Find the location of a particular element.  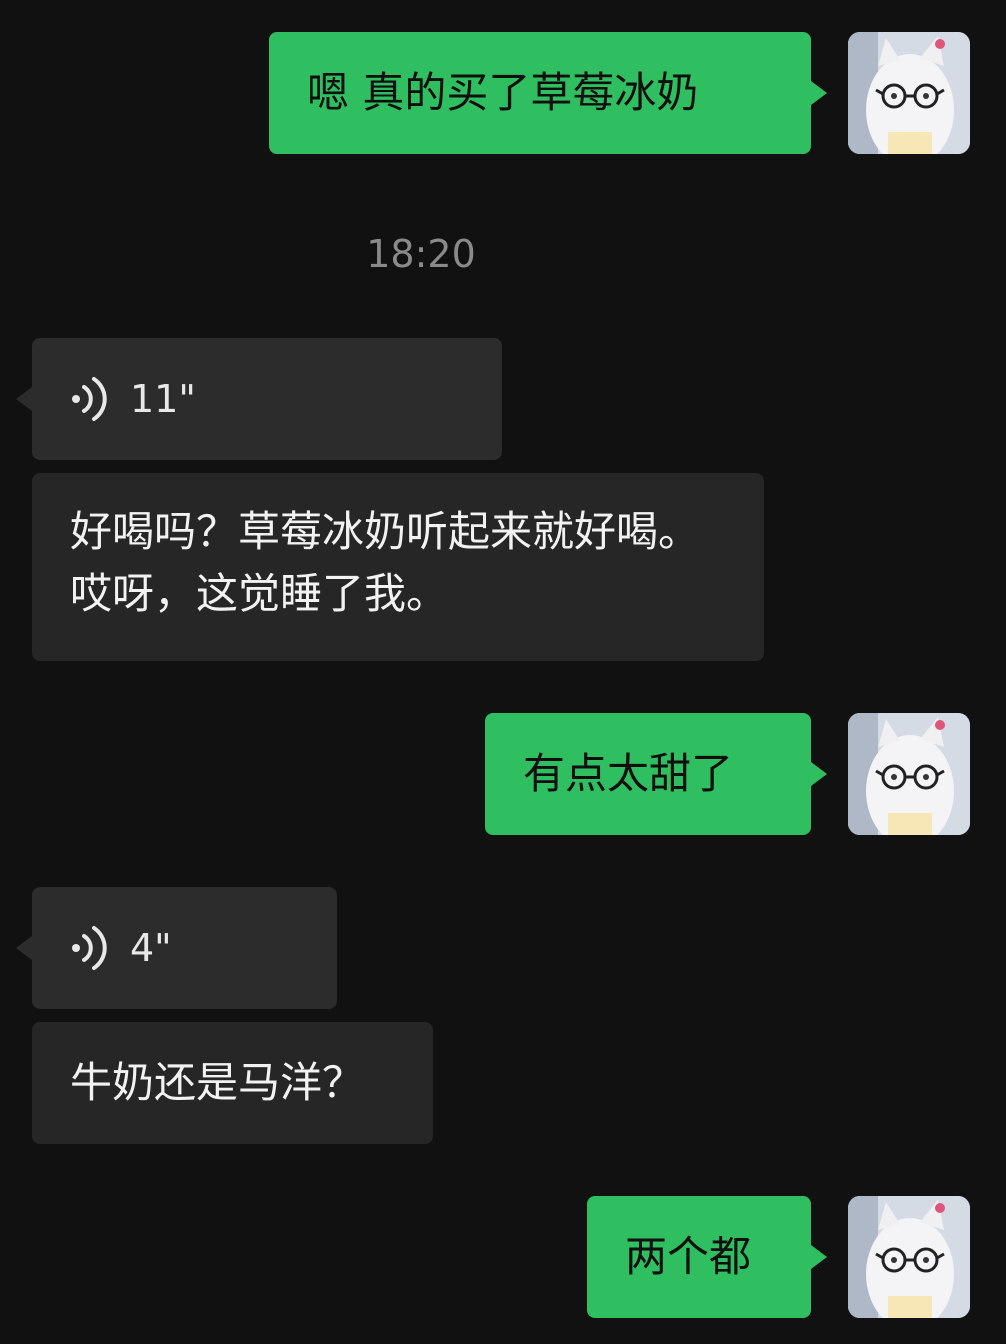

voice-duration: 11" is located at coordinates (163, 399).